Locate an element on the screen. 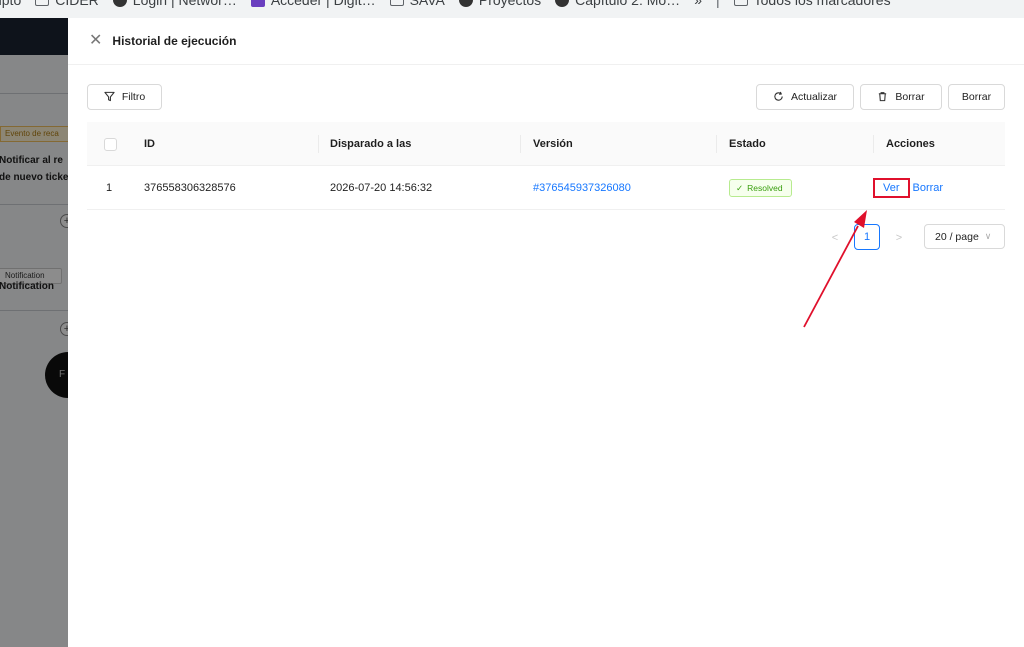 This screenshot has width=1024, height=647. execution-id: 376558306328576 is located at coordinates (190, 188).